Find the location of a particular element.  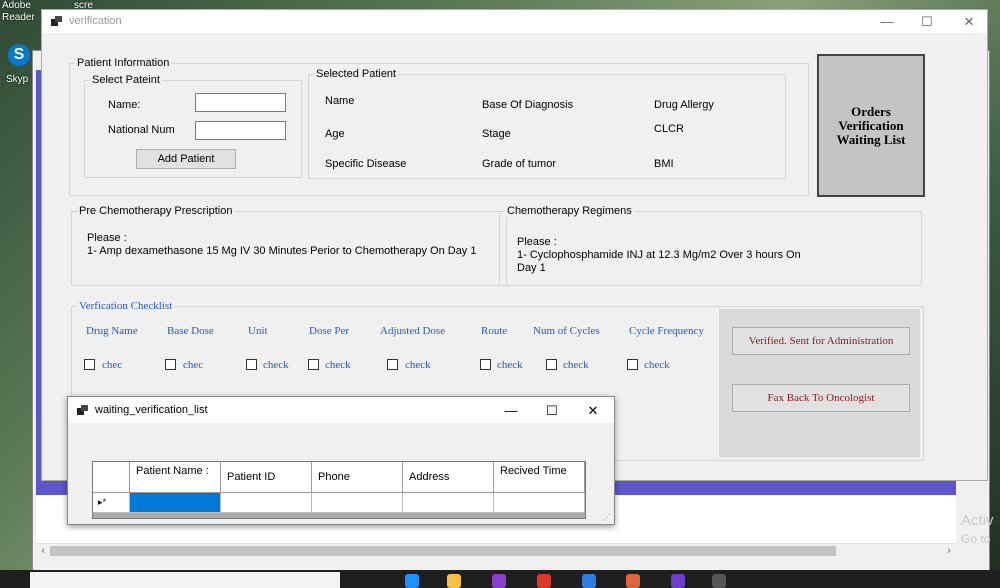

row-header-corner is located at coordinates (111, 477).